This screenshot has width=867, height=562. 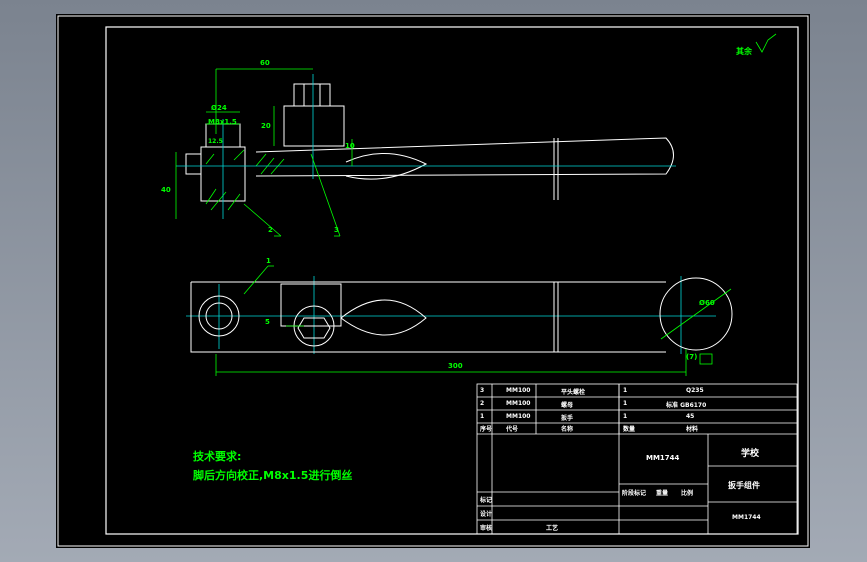 I want to click on dim-circle-dia: Ø60, so click(x=707, y=303).